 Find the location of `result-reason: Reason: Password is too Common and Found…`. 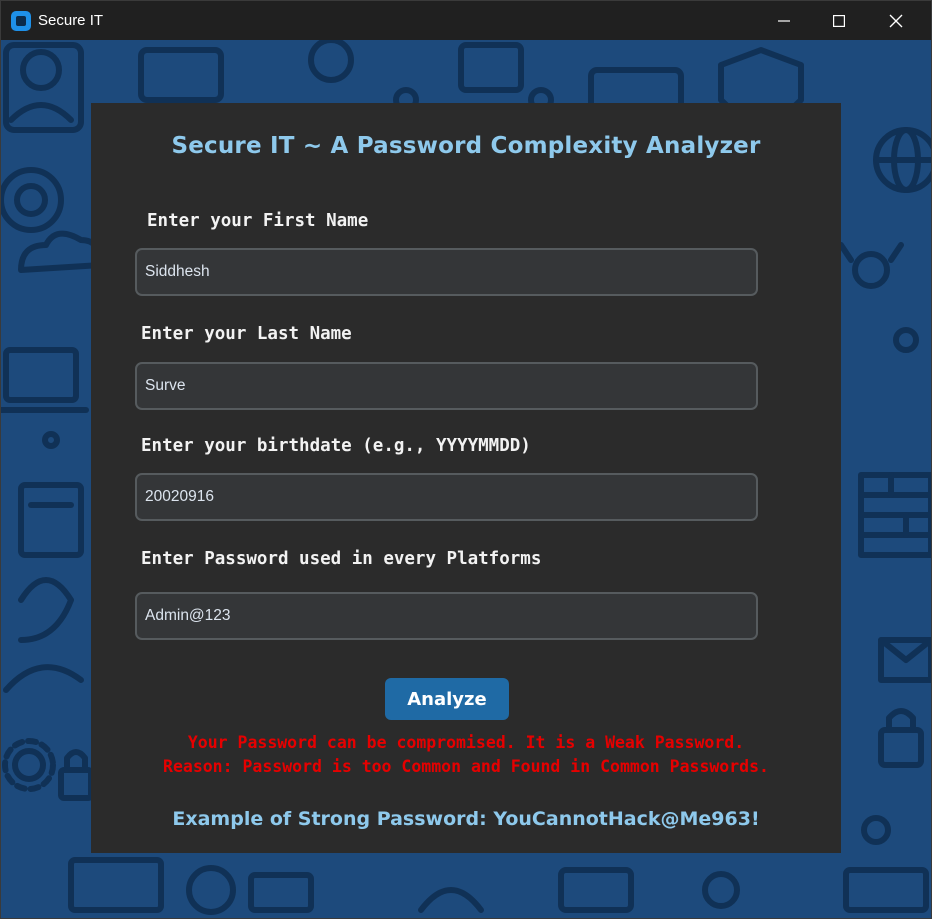

result-reason: Reason: Password is too Common and Found… is located at coordinates (466, 766).